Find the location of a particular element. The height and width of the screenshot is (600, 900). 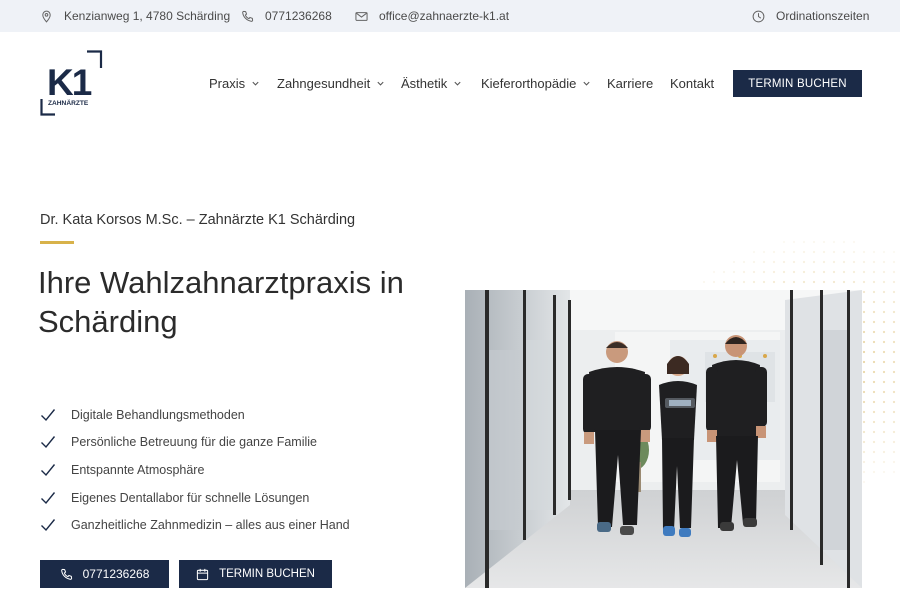

k1-logo: K1 ZAHNÄRZTE is located at coordinates (71, 83).